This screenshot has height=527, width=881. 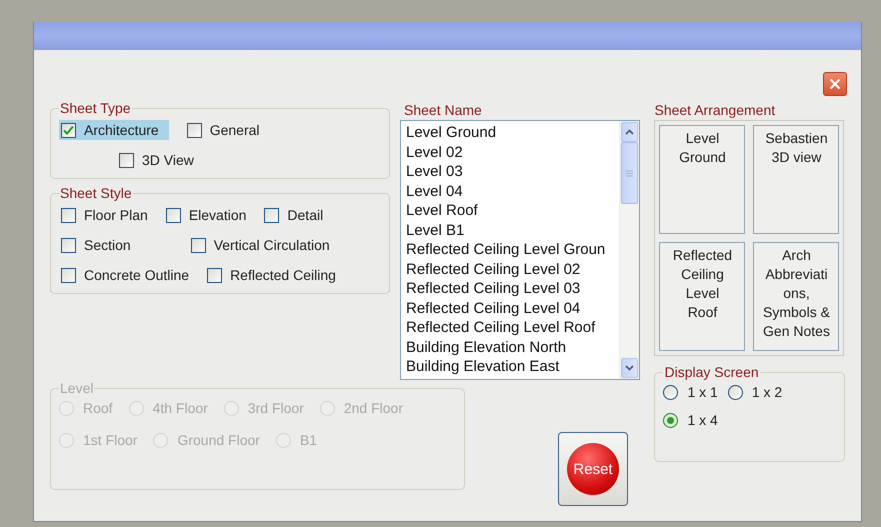 I want to click on checkbox: Vertical Circulation, so click(x=264, y=245).